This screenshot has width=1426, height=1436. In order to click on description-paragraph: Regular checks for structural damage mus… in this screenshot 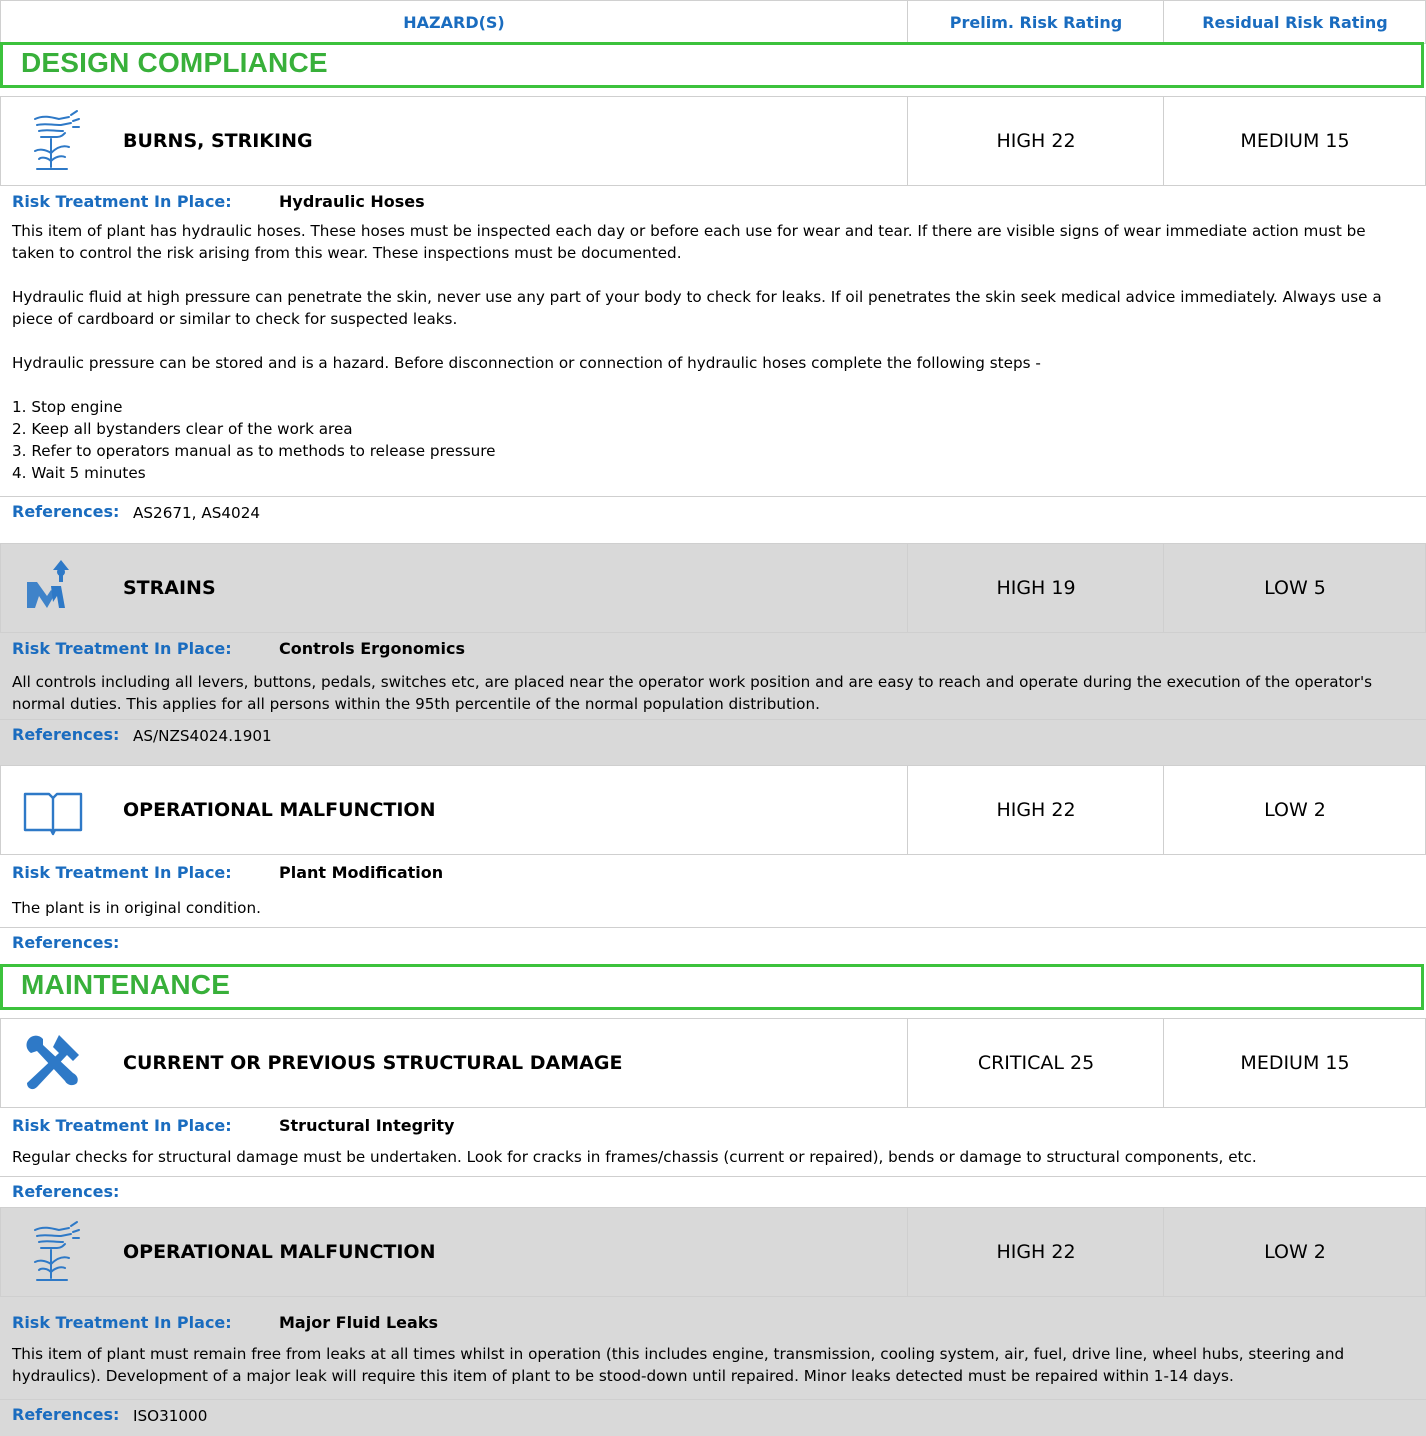, I will do `click(634, 1157)`.